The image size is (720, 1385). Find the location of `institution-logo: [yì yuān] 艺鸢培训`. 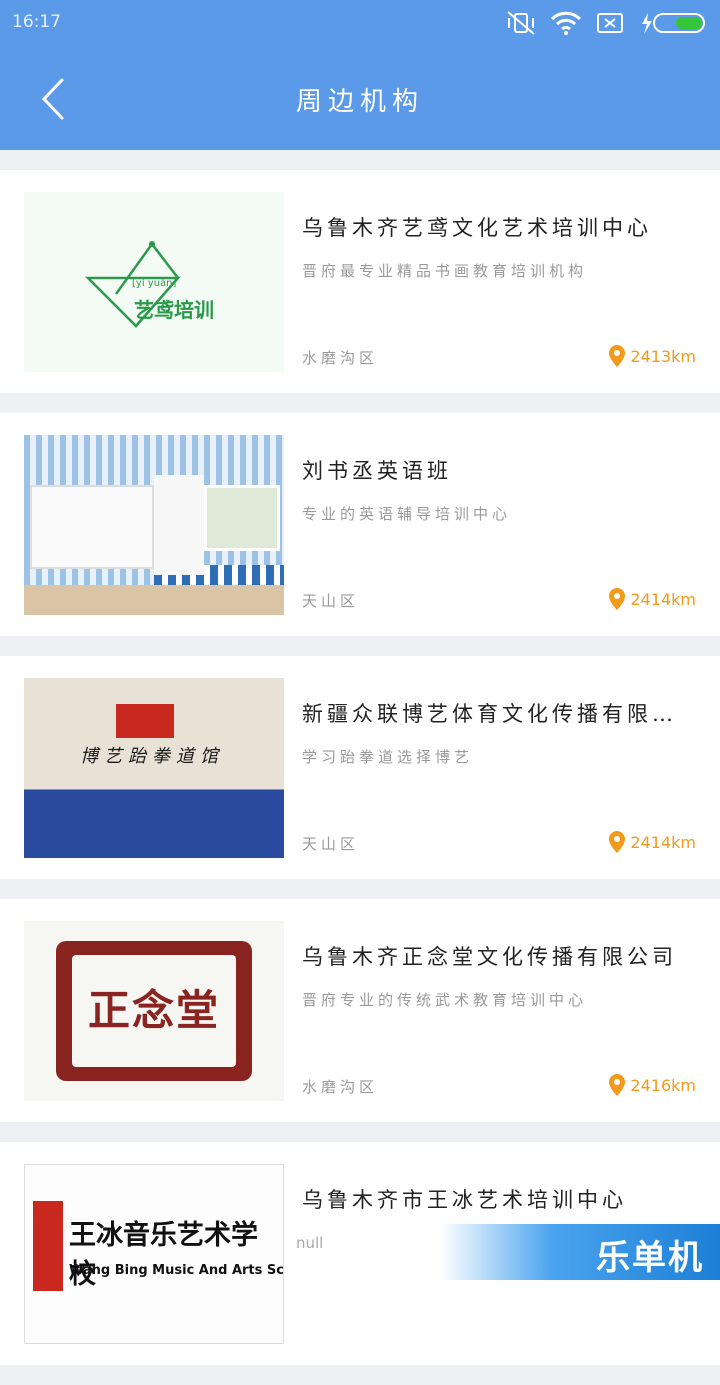

institution-logo: [yì yuān] 艺鸢培训 is located at coordinates (154, 282).